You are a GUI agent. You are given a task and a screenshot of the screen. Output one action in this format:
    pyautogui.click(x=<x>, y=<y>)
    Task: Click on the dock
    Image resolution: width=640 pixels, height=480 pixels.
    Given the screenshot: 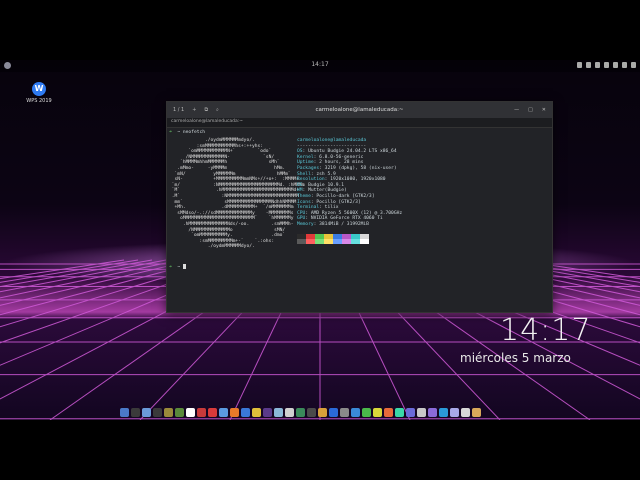 What is the action you would take?
    pyautogui.click(x=300, y=412)
    